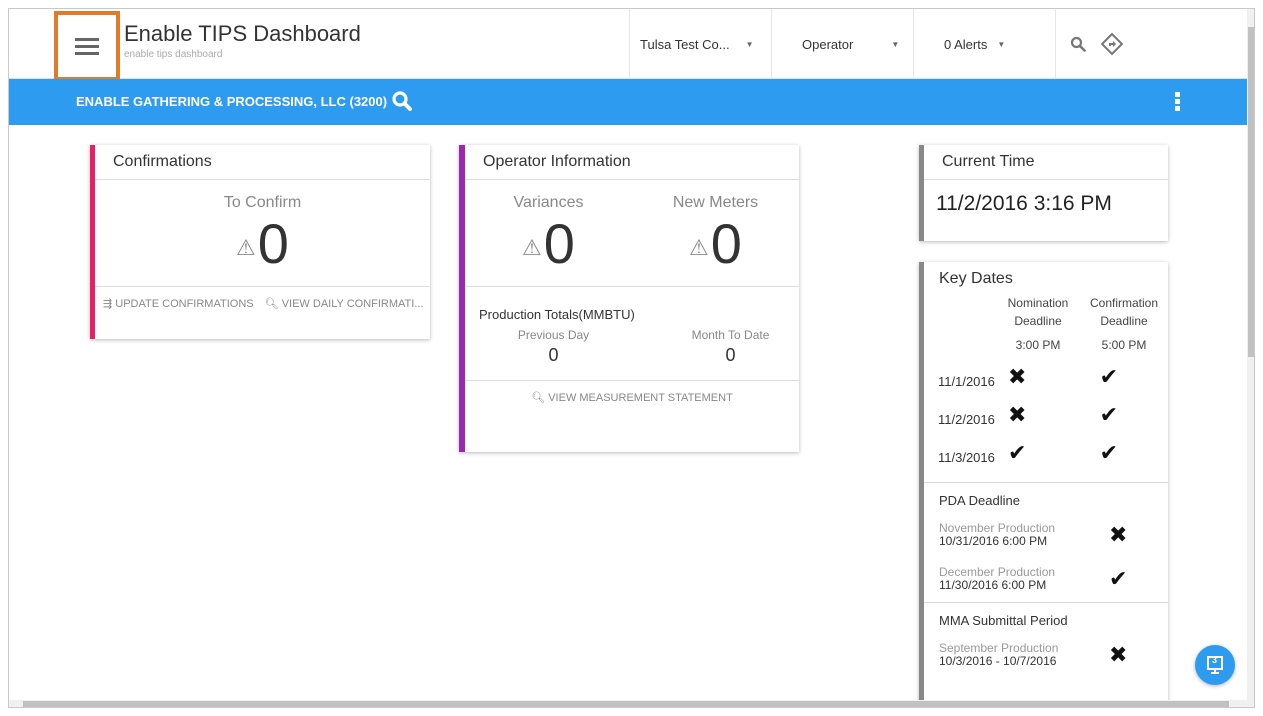 Image resolution: width=1263 pixels, height=716 pixels. Describe the element at coordinates (966, 419) in the screenshot. I see `key-date: 11/2/2016` at that location.